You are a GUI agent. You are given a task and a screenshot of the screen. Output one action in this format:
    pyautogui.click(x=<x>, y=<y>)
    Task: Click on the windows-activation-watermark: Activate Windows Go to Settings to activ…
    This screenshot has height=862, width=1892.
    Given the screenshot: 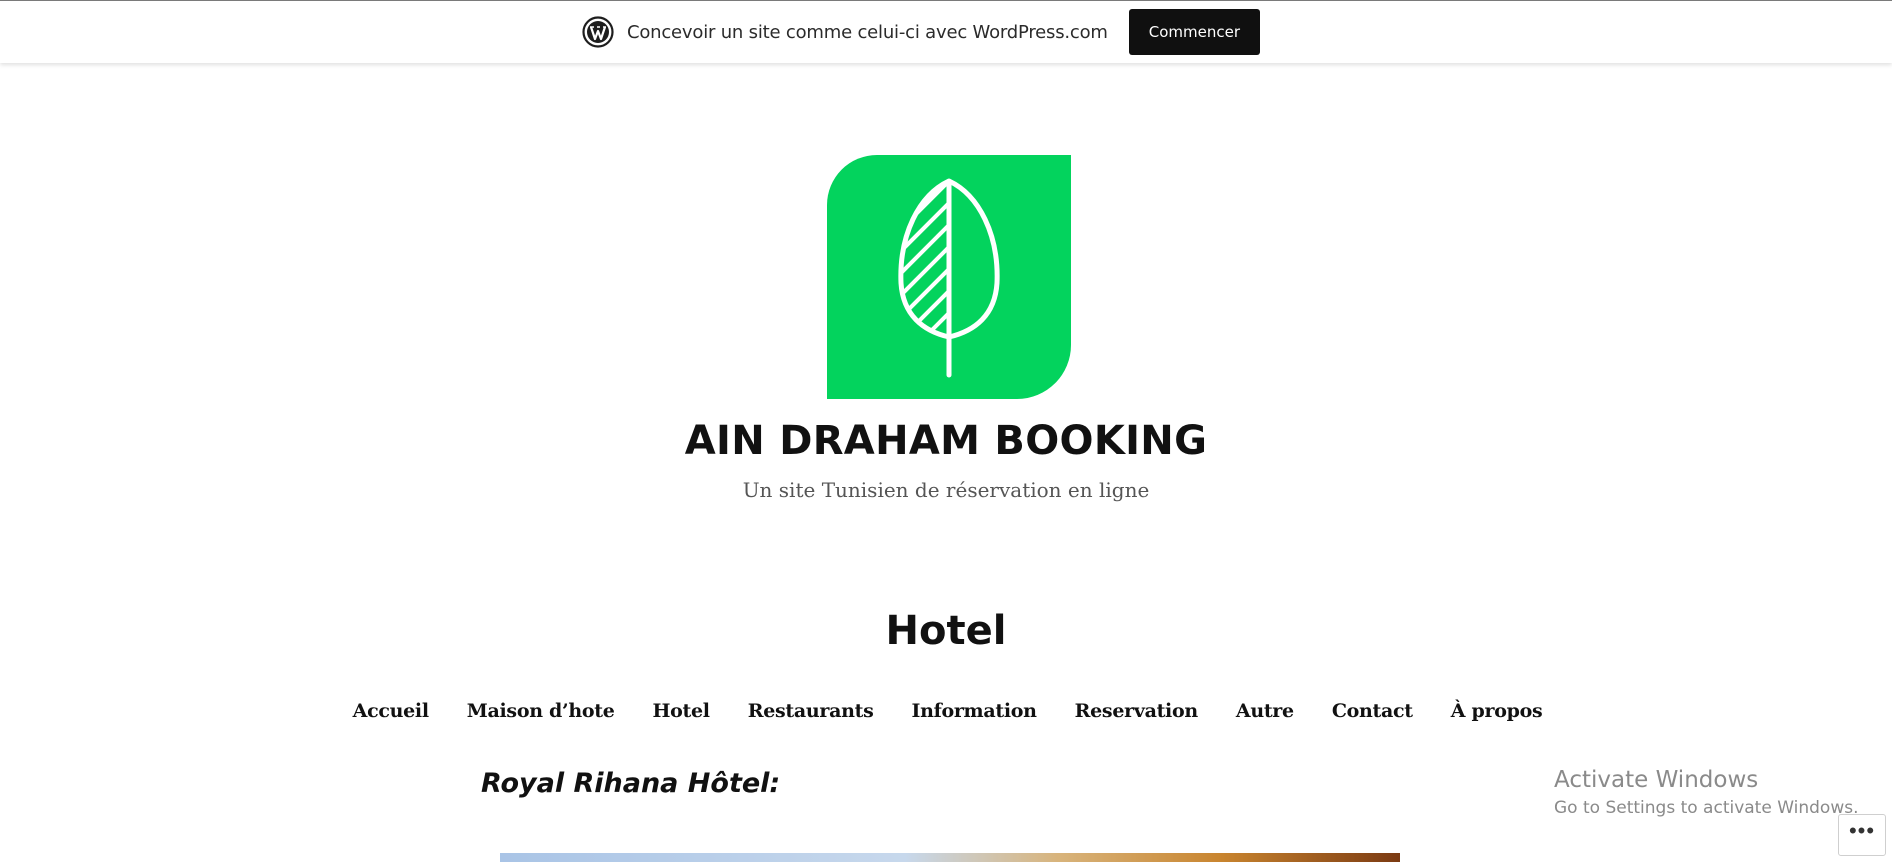 What is the action you would take?
    pyautogui.click(x=1706, y=793)
    